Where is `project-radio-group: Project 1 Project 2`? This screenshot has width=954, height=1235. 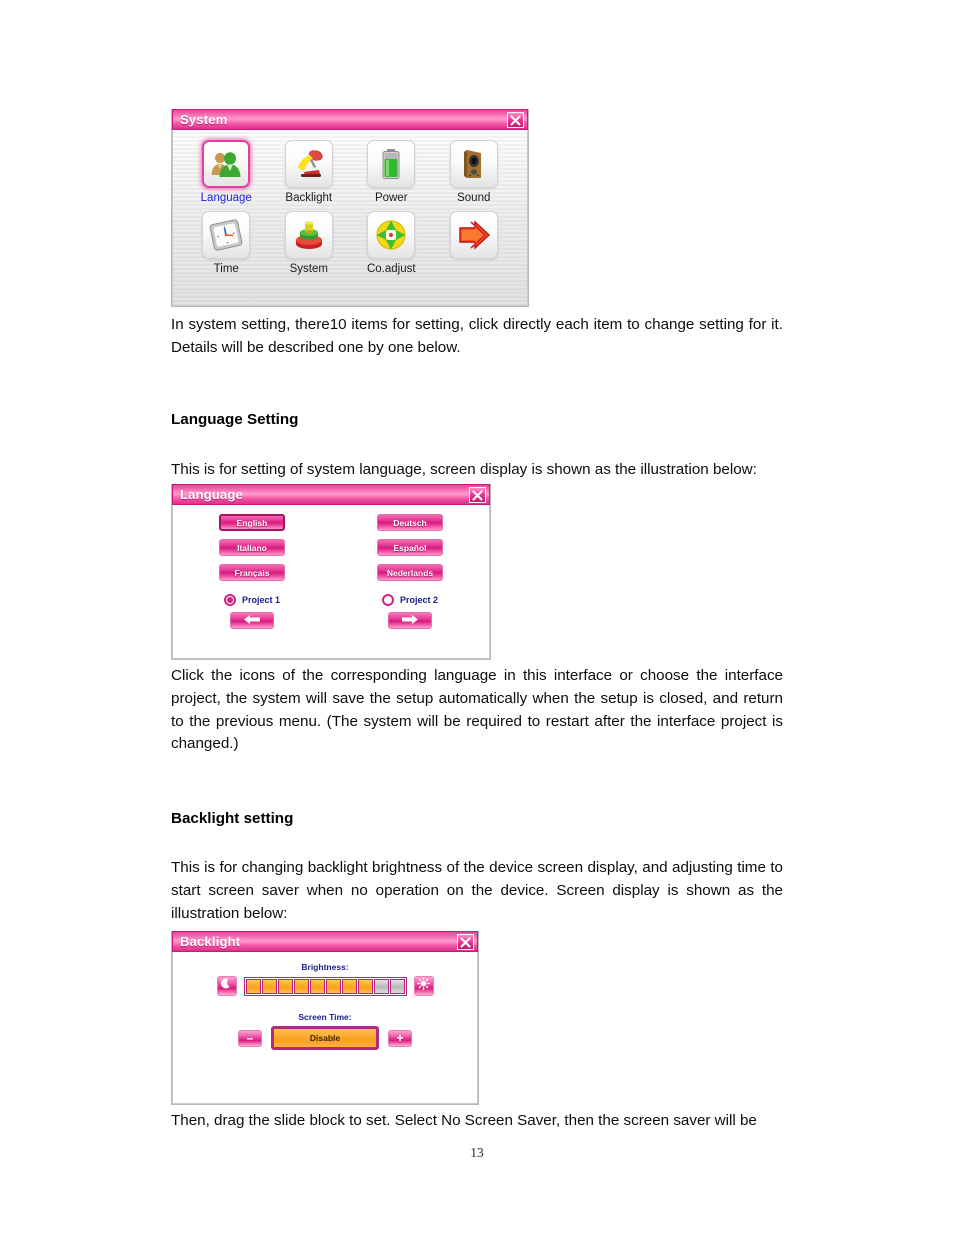 project-radio-group: Project 1 Project 2 is located at coordinates (331, 600).